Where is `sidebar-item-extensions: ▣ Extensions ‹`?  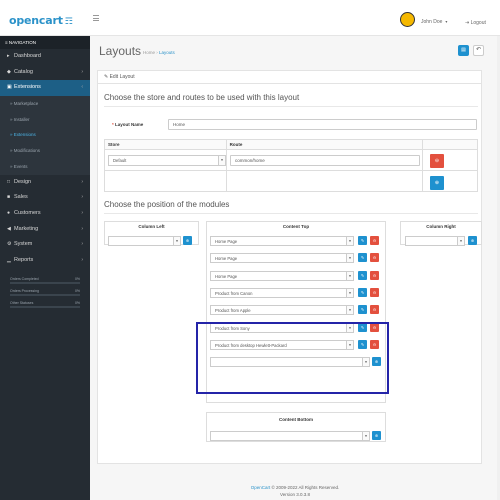 sidebar-item-extensions: ▣ Extensions ‹ is located at coordinates (45, 88).